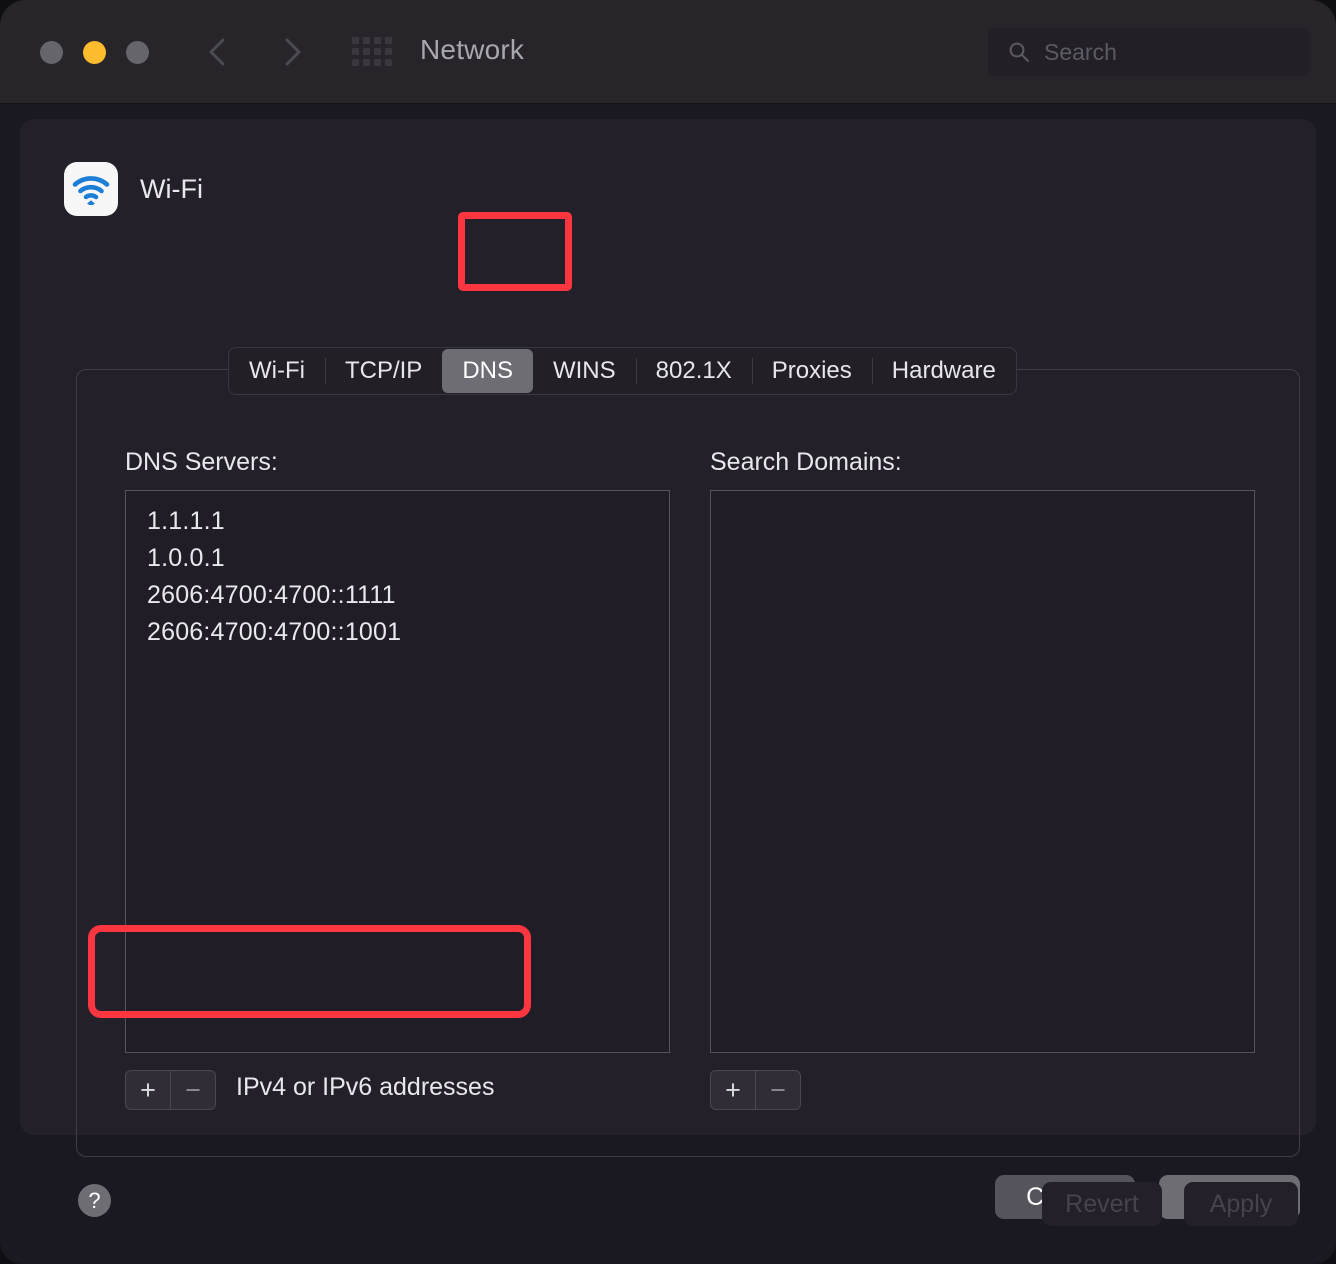 The height and width of the screenshot is (1264, 1336). Describe the element at coordinates (1241, 1204) in the screenshot. I see `apply-button: Apply` at that location.